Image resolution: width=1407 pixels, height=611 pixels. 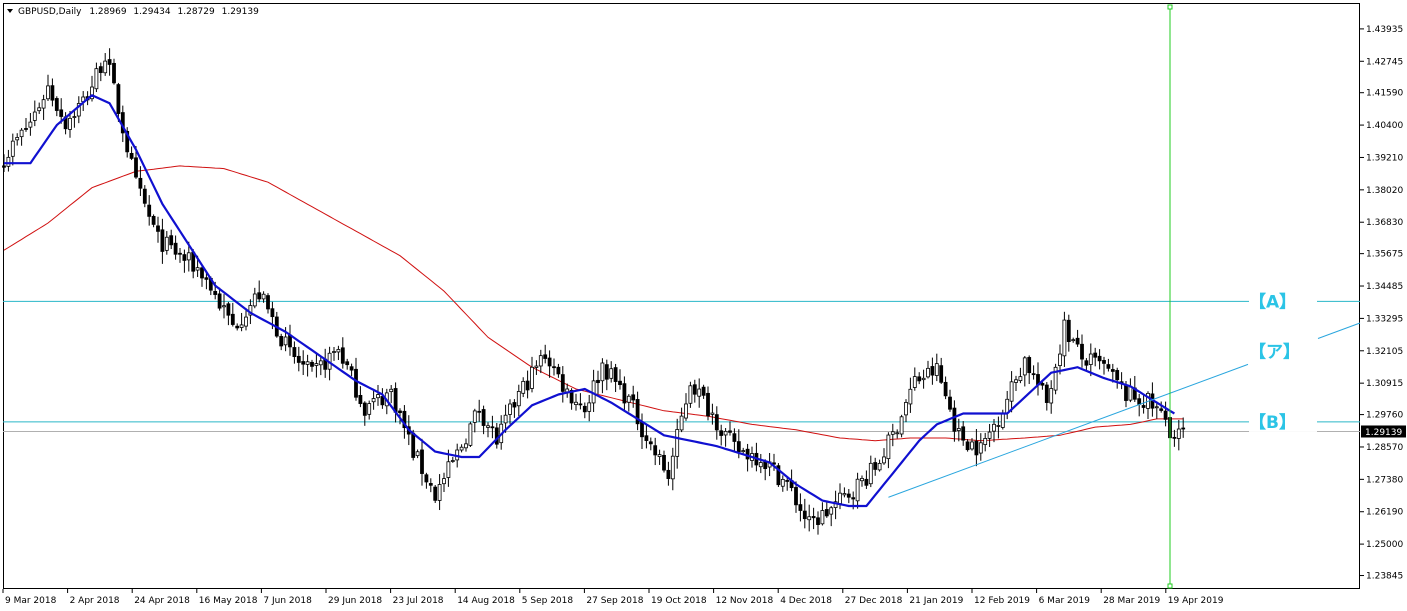 I want to click on x-tick-label: 28 Mar 2019, so click(x=1131, y=601).